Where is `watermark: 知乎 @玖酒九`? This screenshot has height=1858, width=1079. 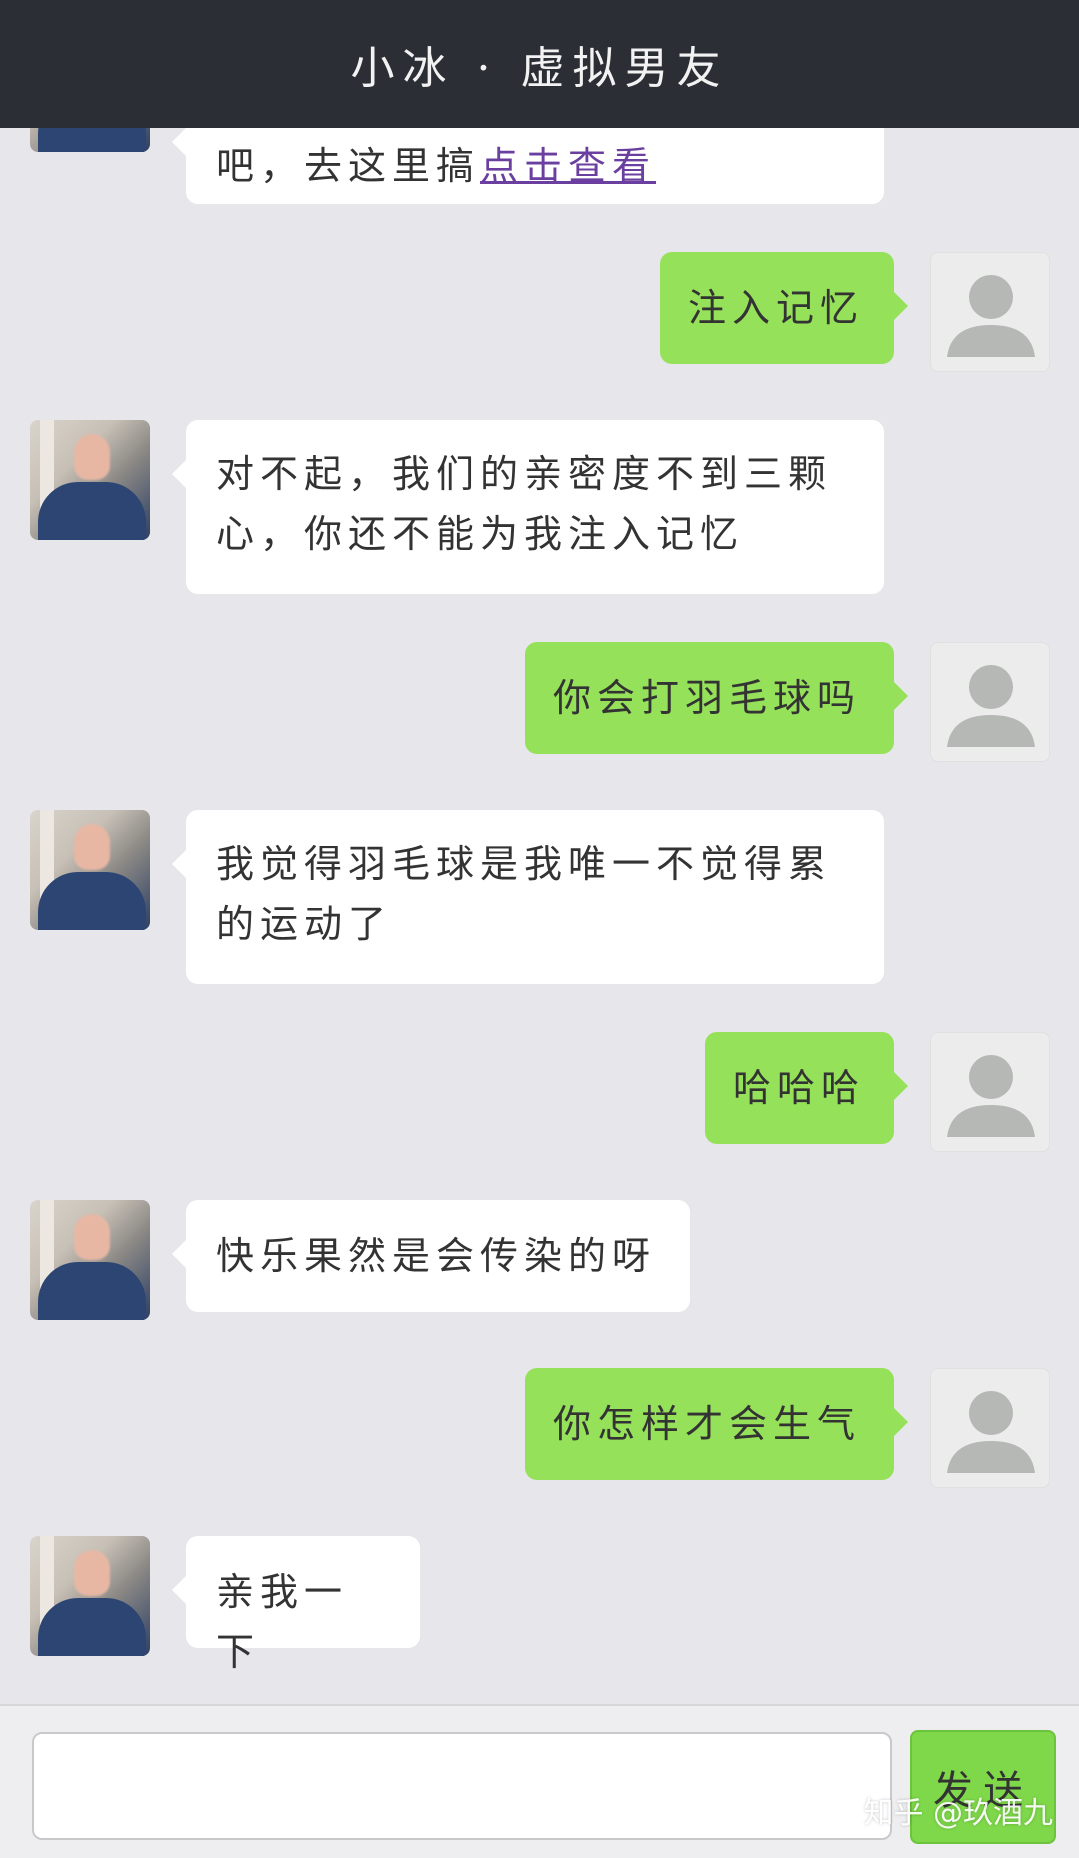 watermark: 知乎 @玖酒九 is located at coordinates (958, 1813).